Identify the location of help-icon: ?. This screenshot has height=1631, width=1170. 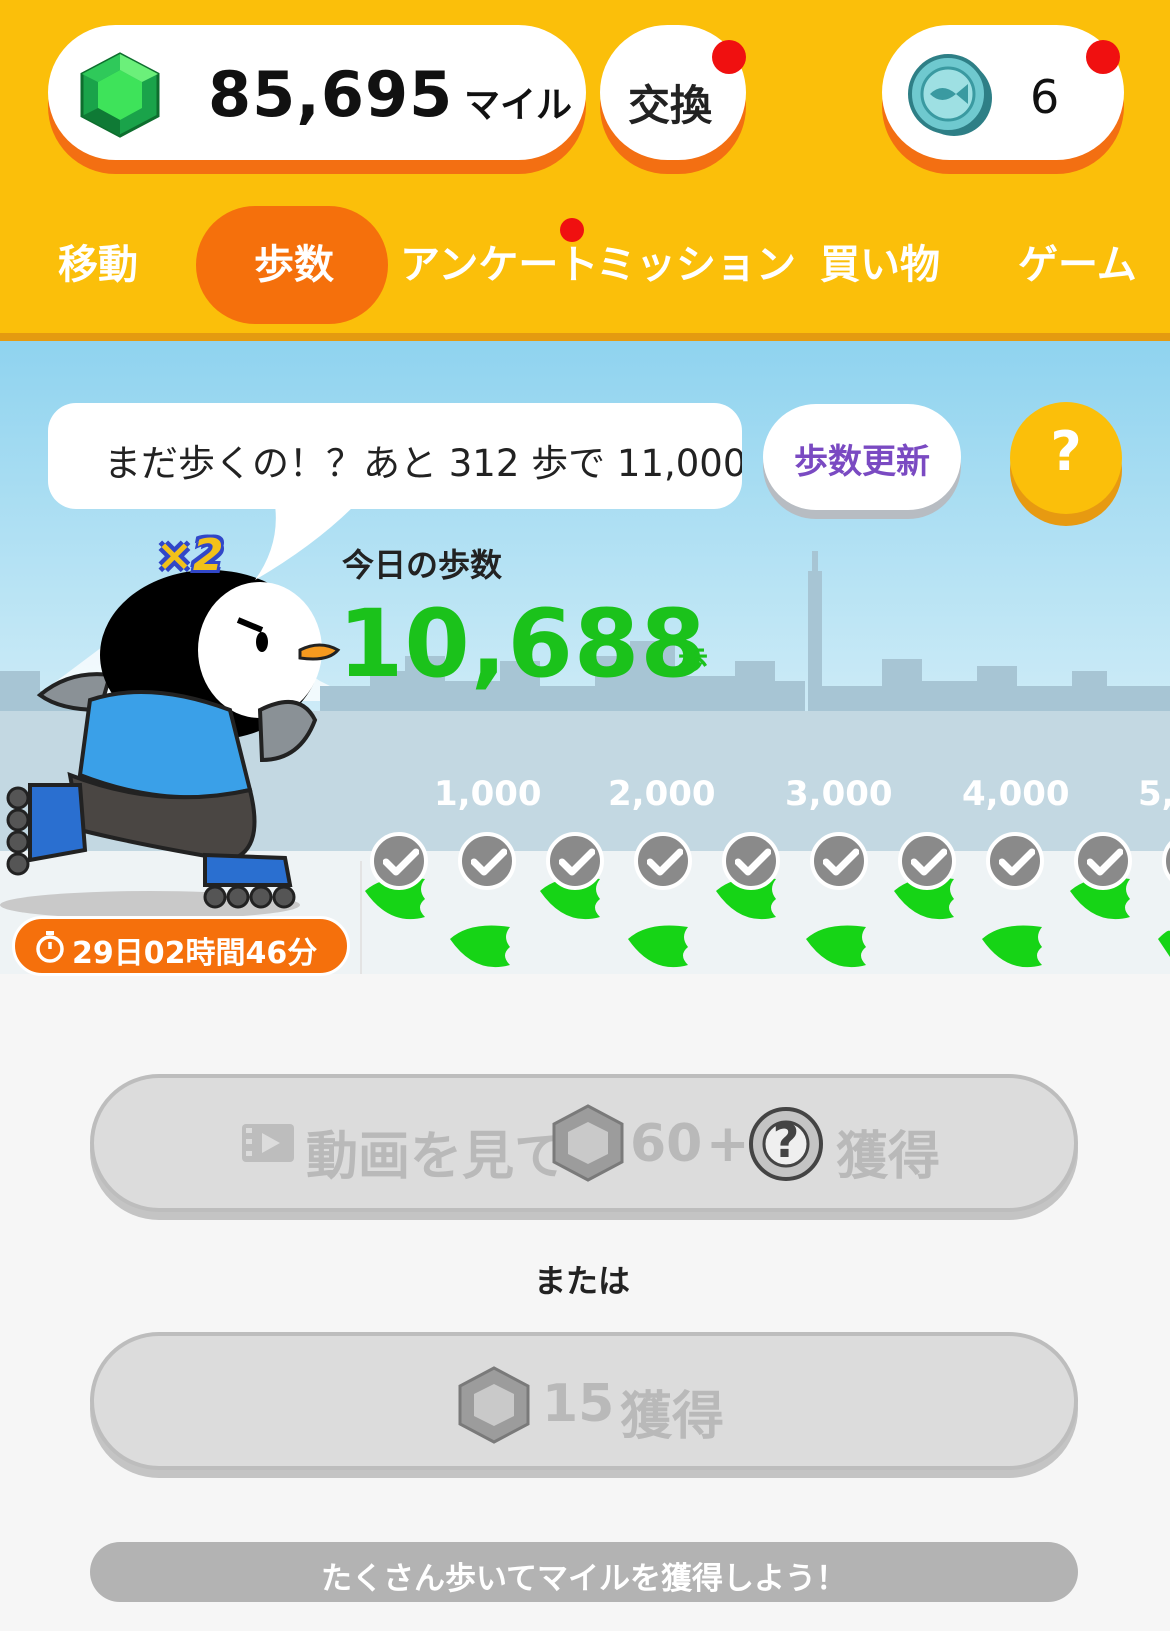
(1066, 451).